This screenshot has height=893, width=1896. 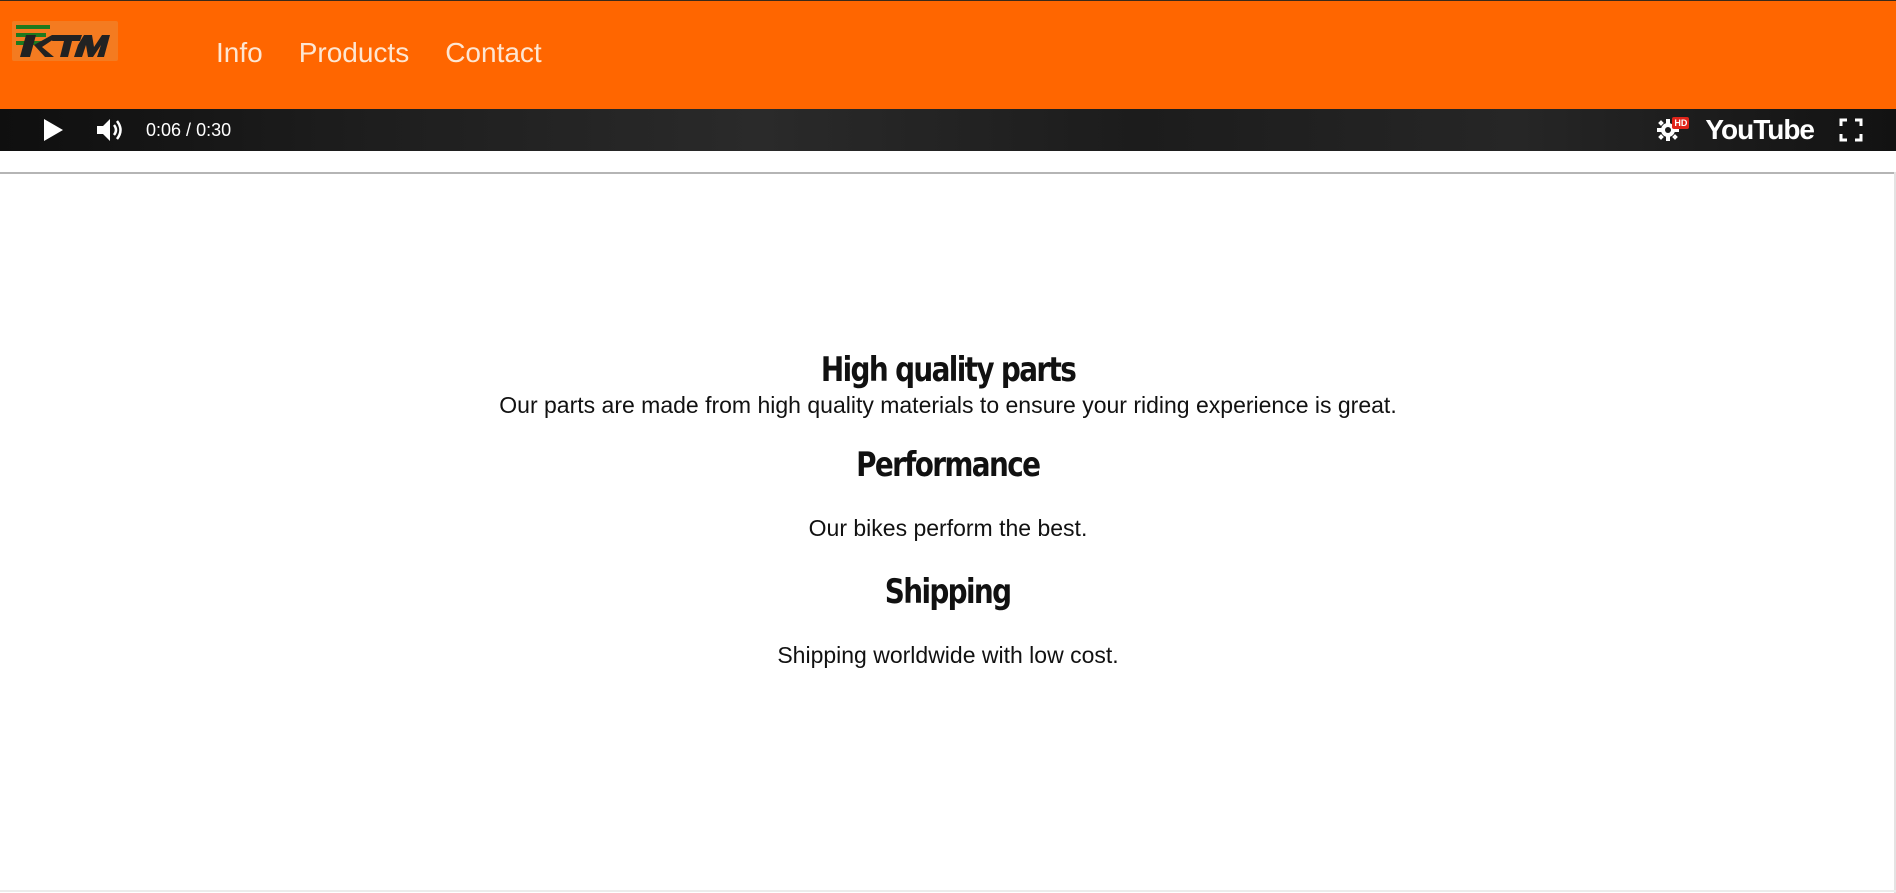 What do you see at coordinates (1681, 123) in the screenshot?
I see `hd-badge: HD` at bounding box center [1681, 123].